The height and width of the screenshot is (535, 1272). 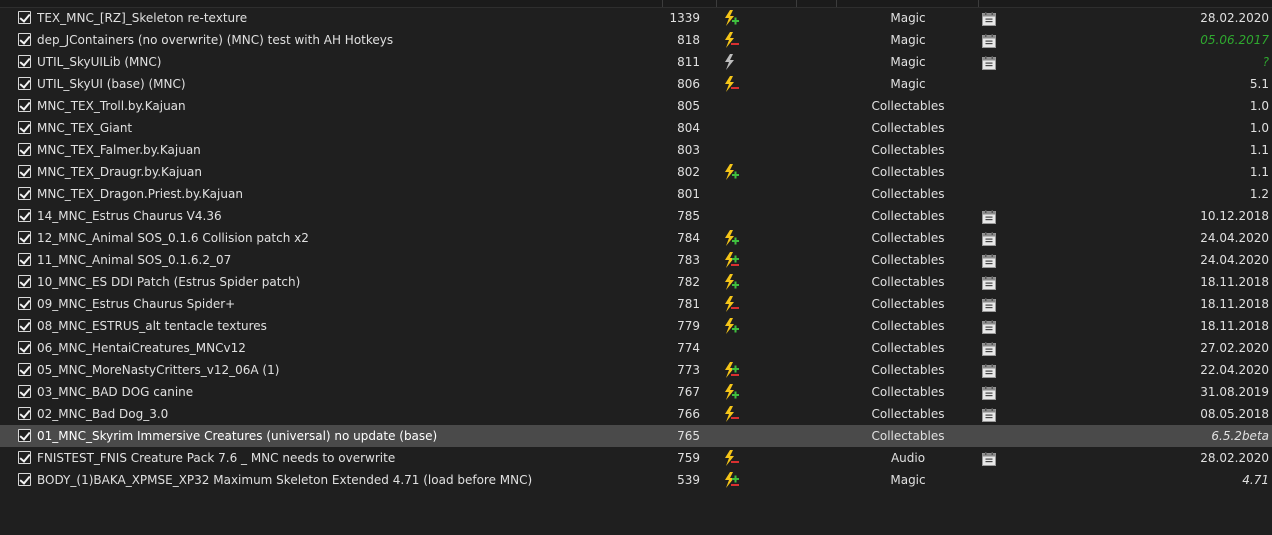 What do you see at coordinates (141, 348) in the screenshot?
I see `mod-name: 06_MNC_HentaiCreatures_MNCv12` at bounding box center [141, 348].